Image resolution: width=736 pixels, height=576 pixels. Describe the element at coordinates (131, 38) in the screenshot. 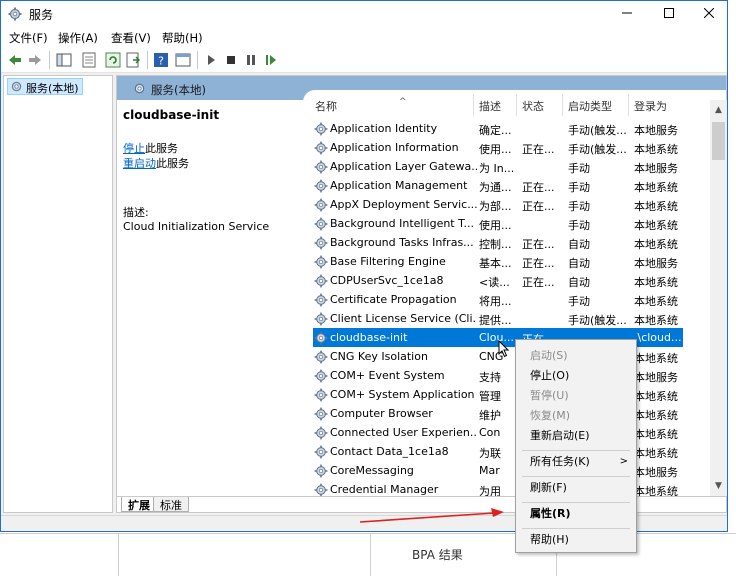

I see `menu-view: 查看(V)` at that location.